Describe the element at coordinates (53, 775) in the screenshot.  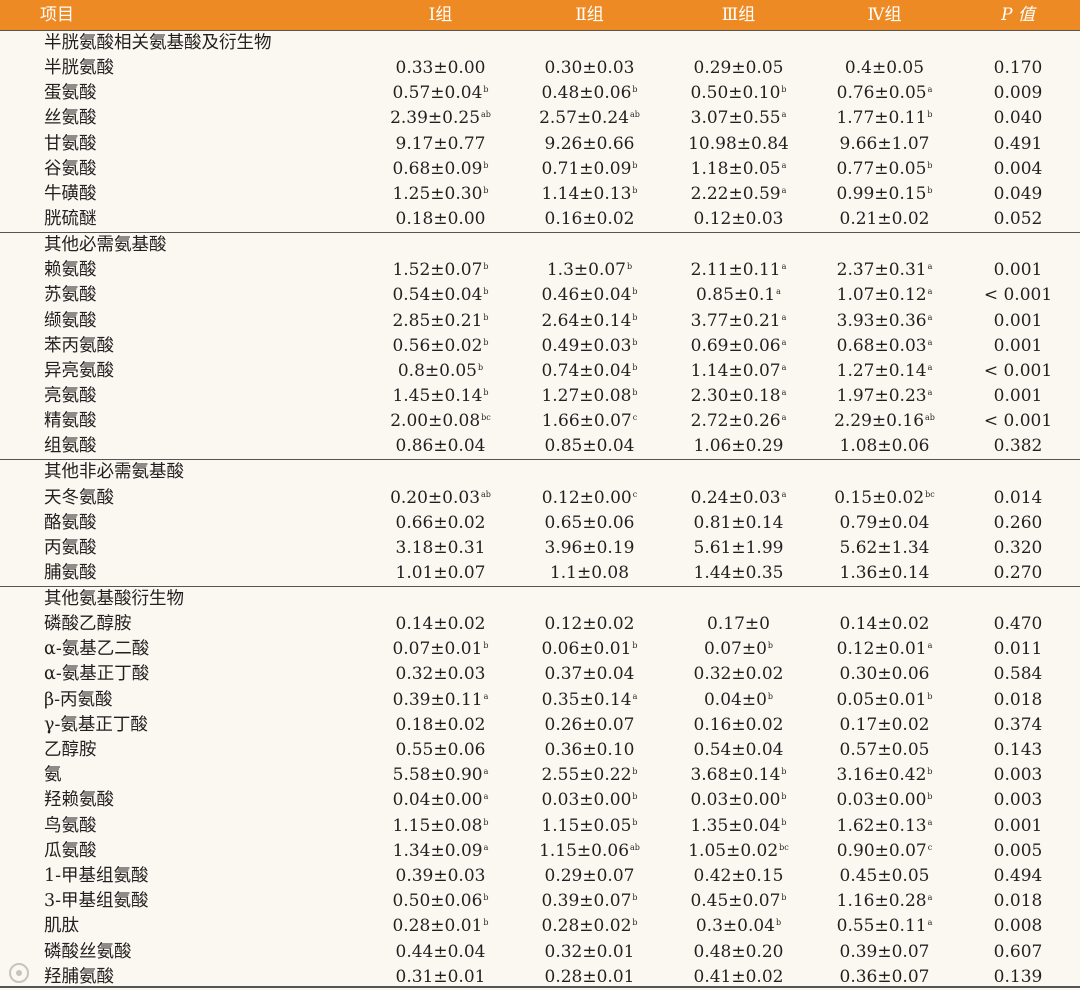
I see `row-label: 氨` at that location.